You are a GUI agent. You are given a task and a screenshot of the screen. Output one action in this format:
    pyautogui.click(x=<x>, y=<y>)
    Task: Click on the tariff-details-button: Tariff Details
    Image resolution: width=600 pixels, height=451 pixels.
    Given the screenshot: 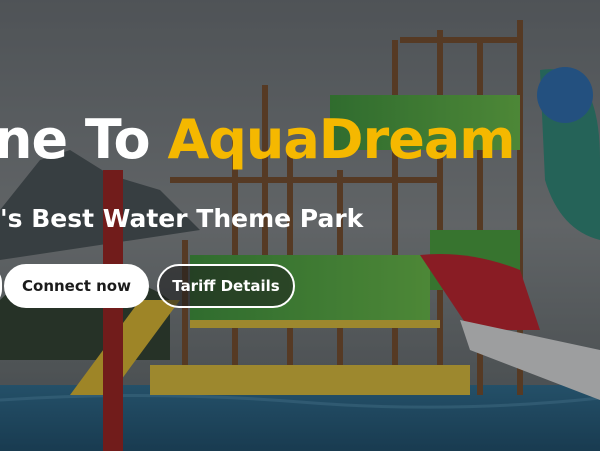 What is the action you would take?
    pyautogui.click(x=226, y=286)
    